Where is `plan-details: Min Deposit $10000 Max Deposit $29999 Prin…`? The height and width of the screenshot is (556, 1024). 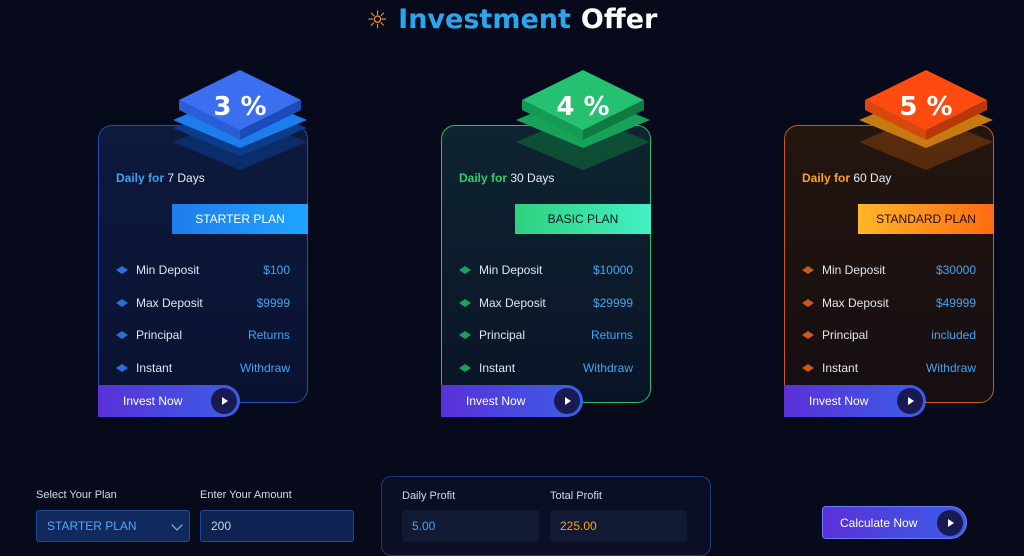 plan-details: Min Deposit $10000 Max Deposit $29999 Prin… is located at coordinates (546, 319).